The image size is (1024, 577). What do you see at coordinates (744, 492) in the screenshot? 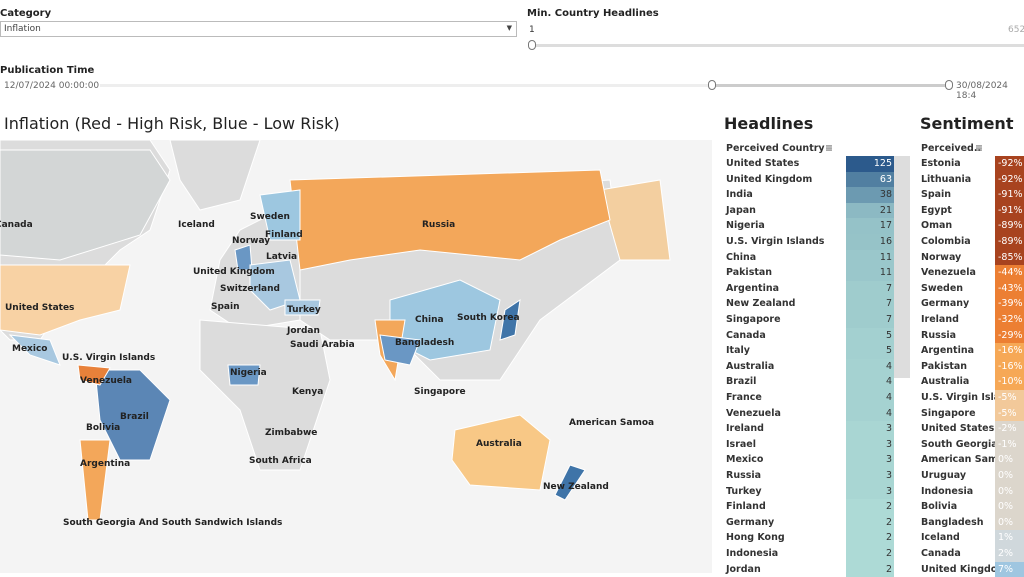
I see `headlines-row-country: Turkey` at bounding box center [744, 492].